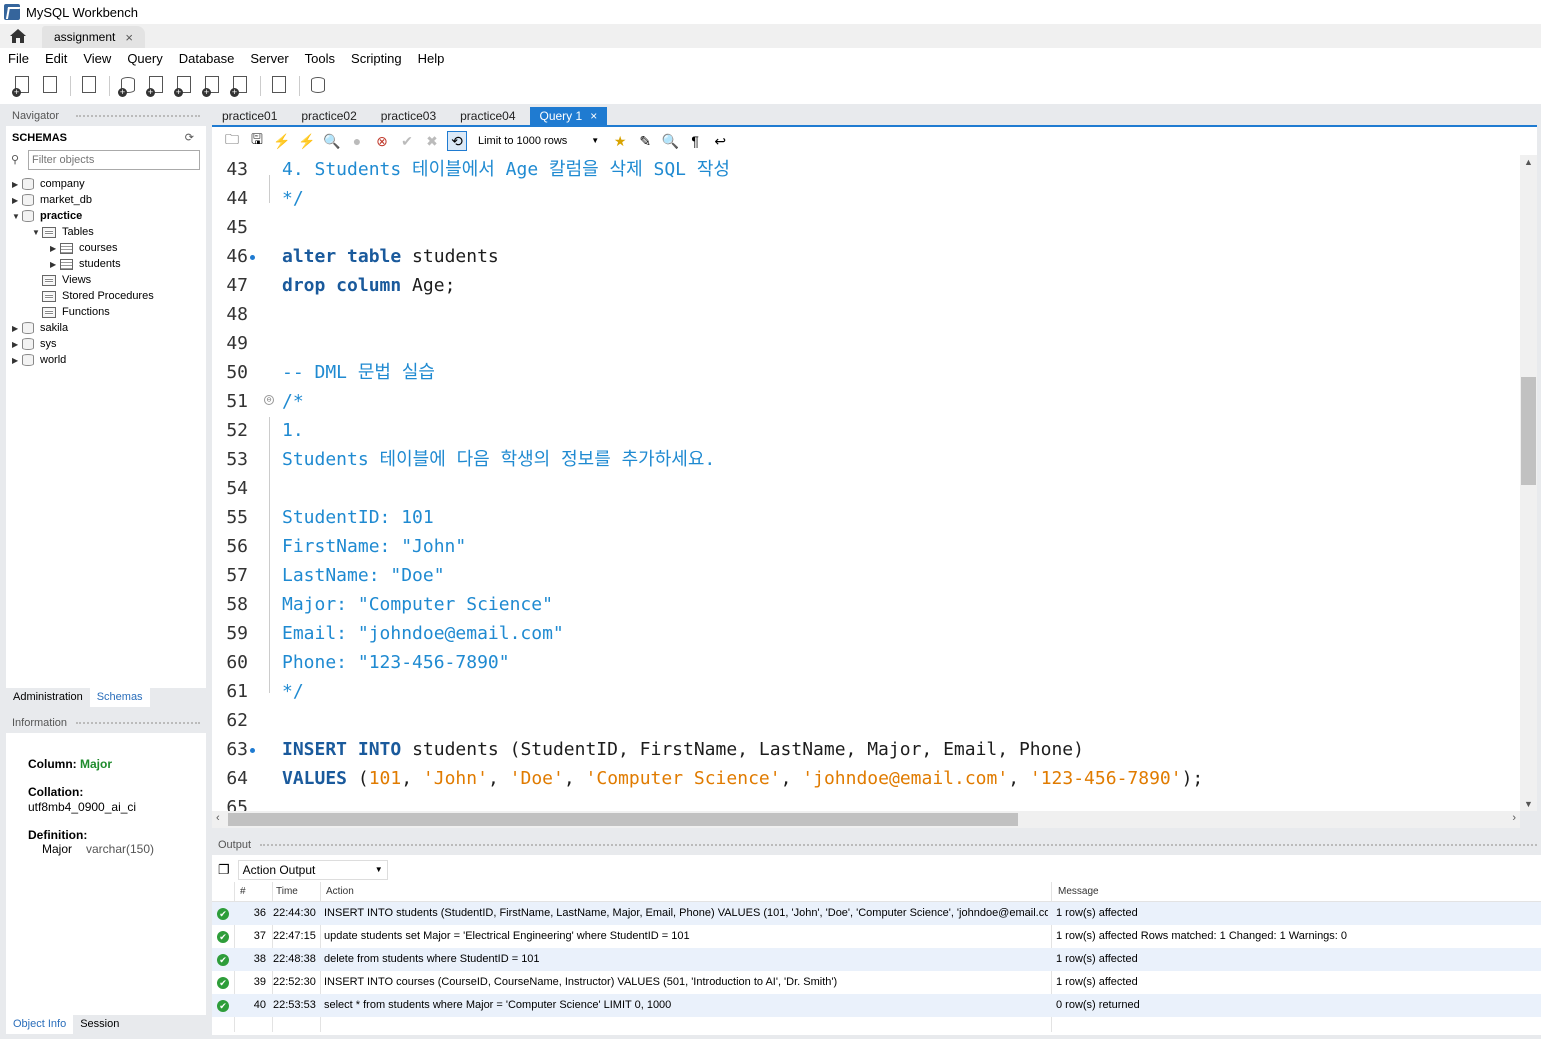 Image resolution: width=1541 pixels, height=1039 pixels. I want to click on code-line: 57 LastName: "Doe", so click(862, 575).